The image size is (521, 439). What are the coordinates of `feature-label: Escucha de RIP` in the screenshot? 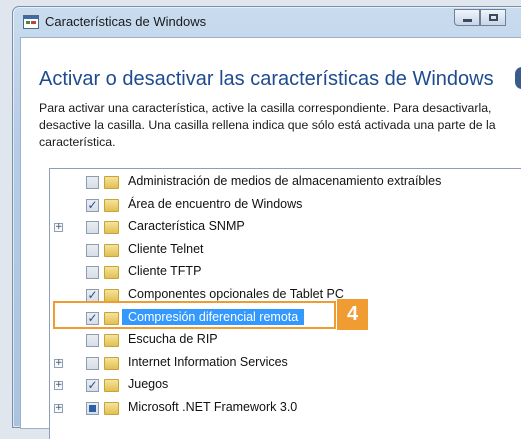 It's located at (173, 339).